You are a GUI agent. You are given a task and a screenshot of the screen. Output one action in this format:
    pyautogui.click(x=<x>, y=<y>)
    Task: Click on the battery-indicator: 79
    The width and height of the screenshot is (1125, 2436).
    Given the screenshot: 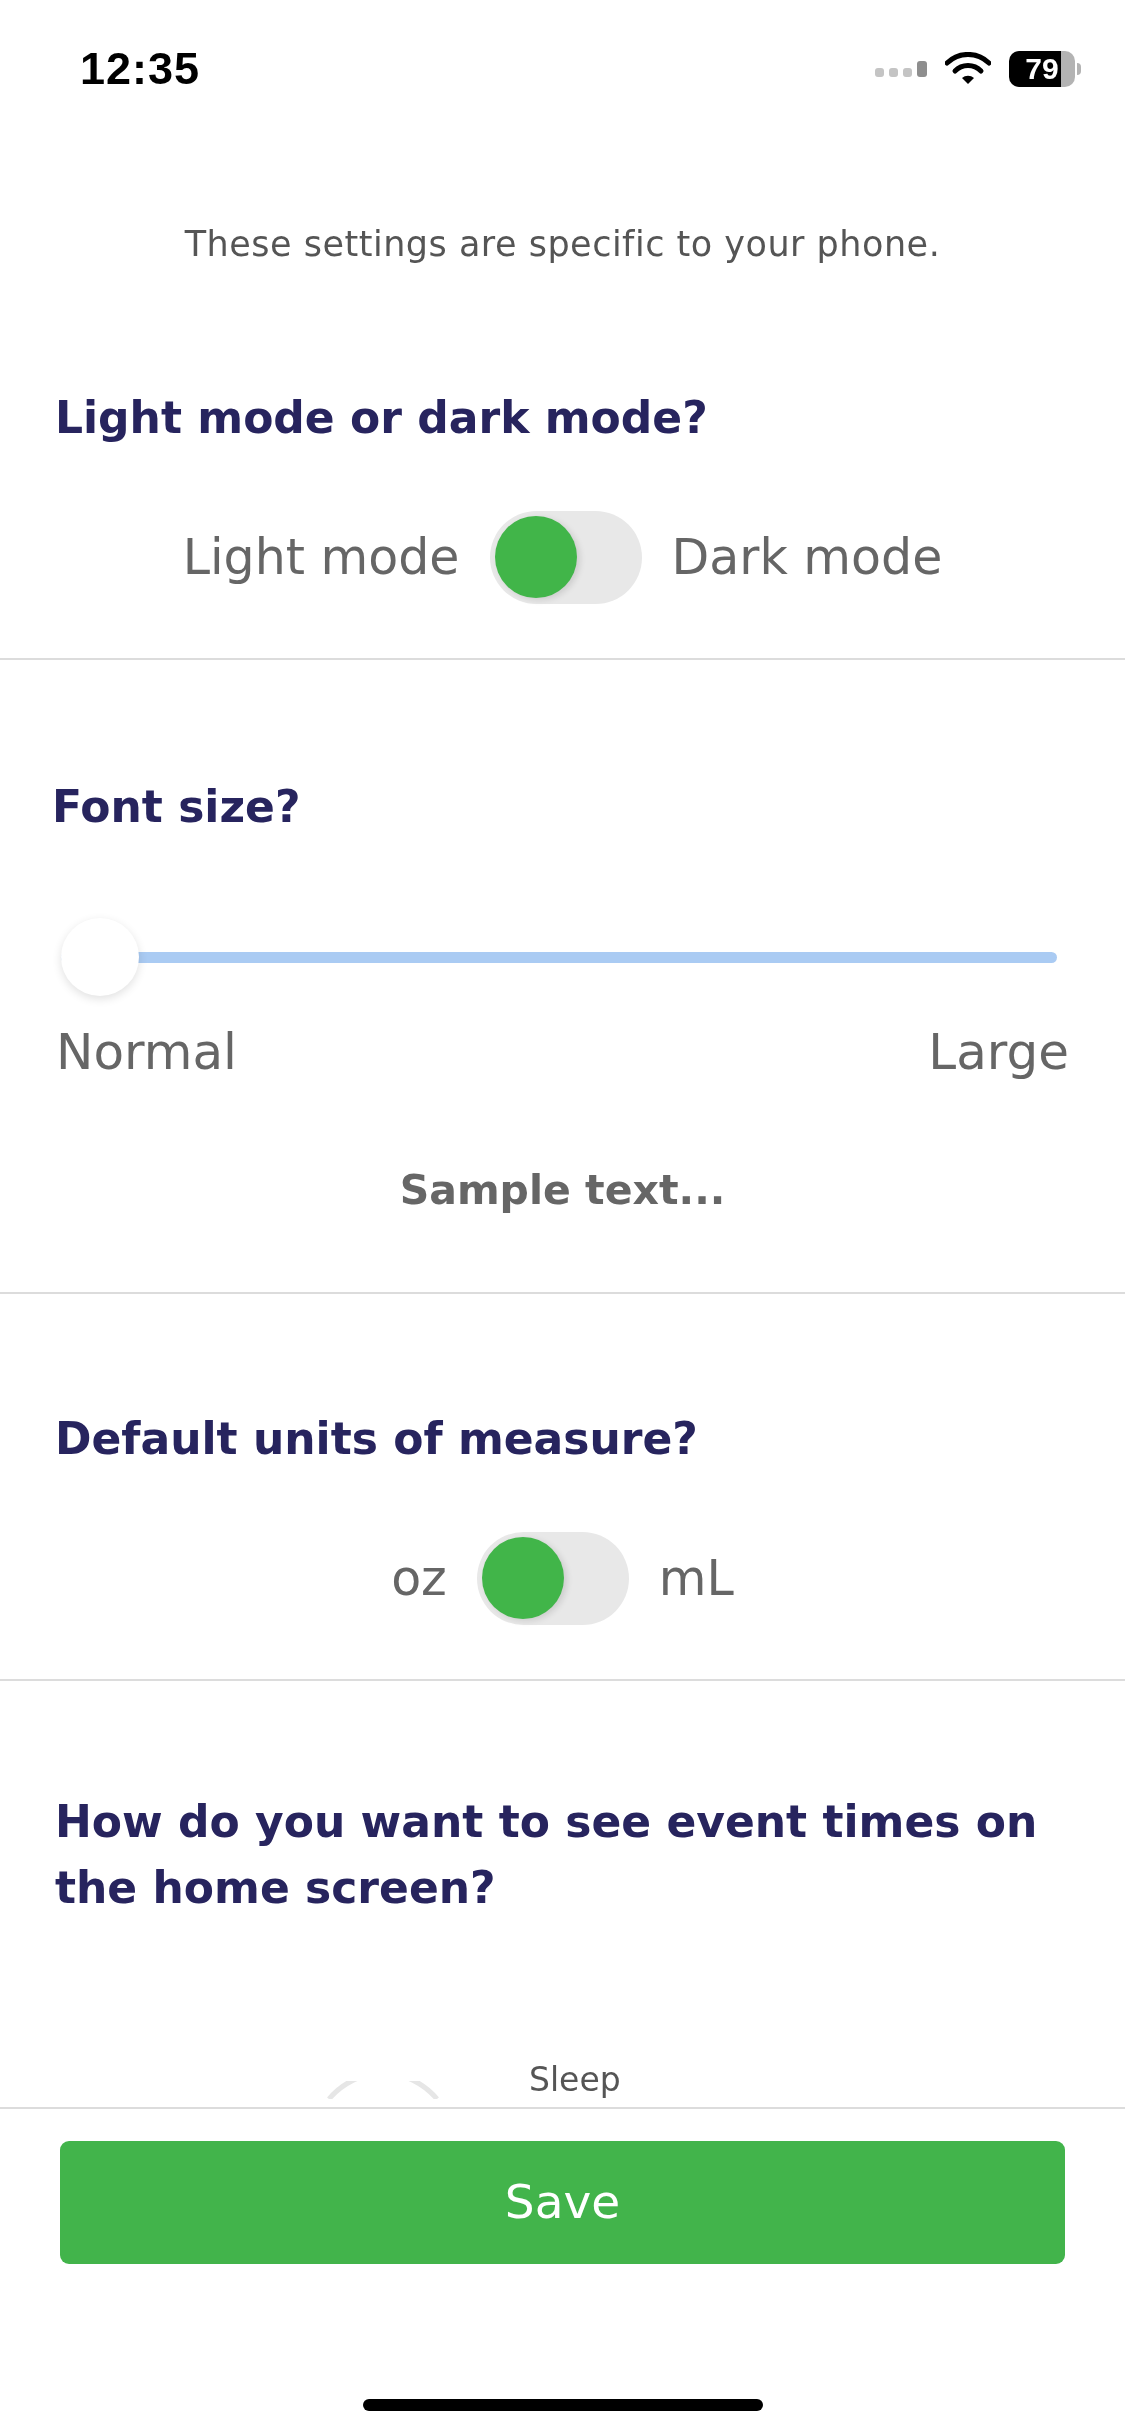 What is the action you would take?
    pyautogui.click(x=1045, y=69)
    